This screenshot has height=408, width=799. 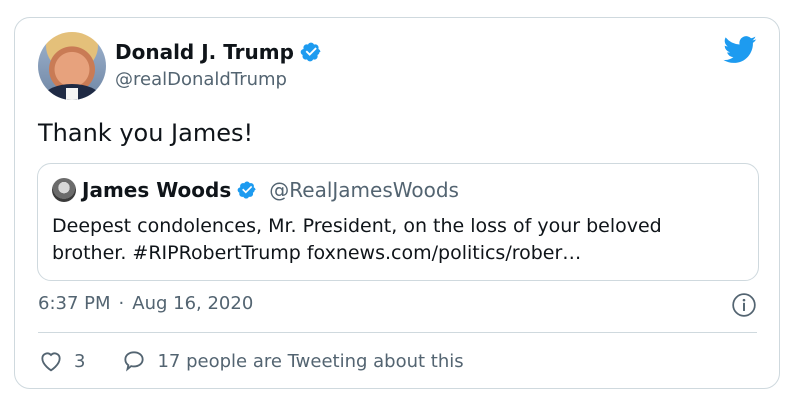 I want to click on like-action: 3, so click(x=61, y=361).